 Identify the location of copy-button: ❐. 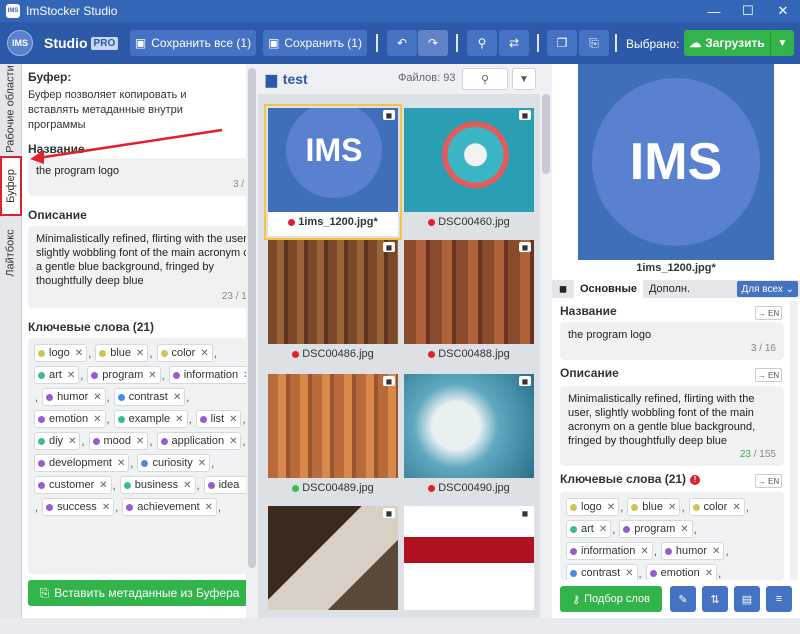
(562, 43).